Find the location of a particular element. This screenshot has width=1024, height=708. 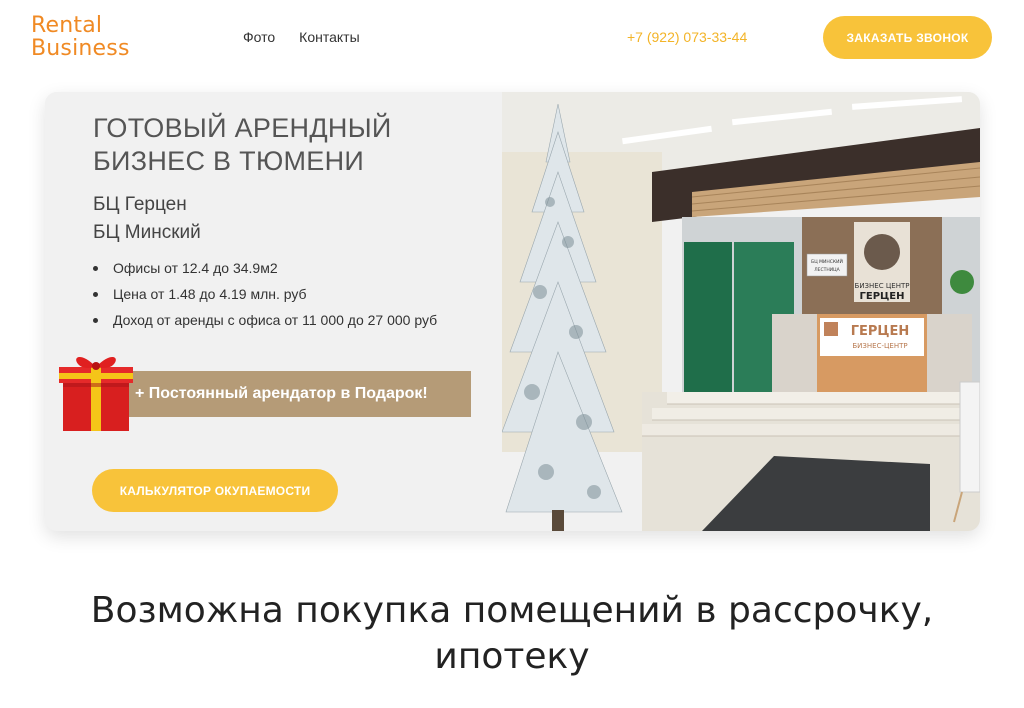

desk-sign-main: ГЕРЦЕН is located at coordinates (880, 331).